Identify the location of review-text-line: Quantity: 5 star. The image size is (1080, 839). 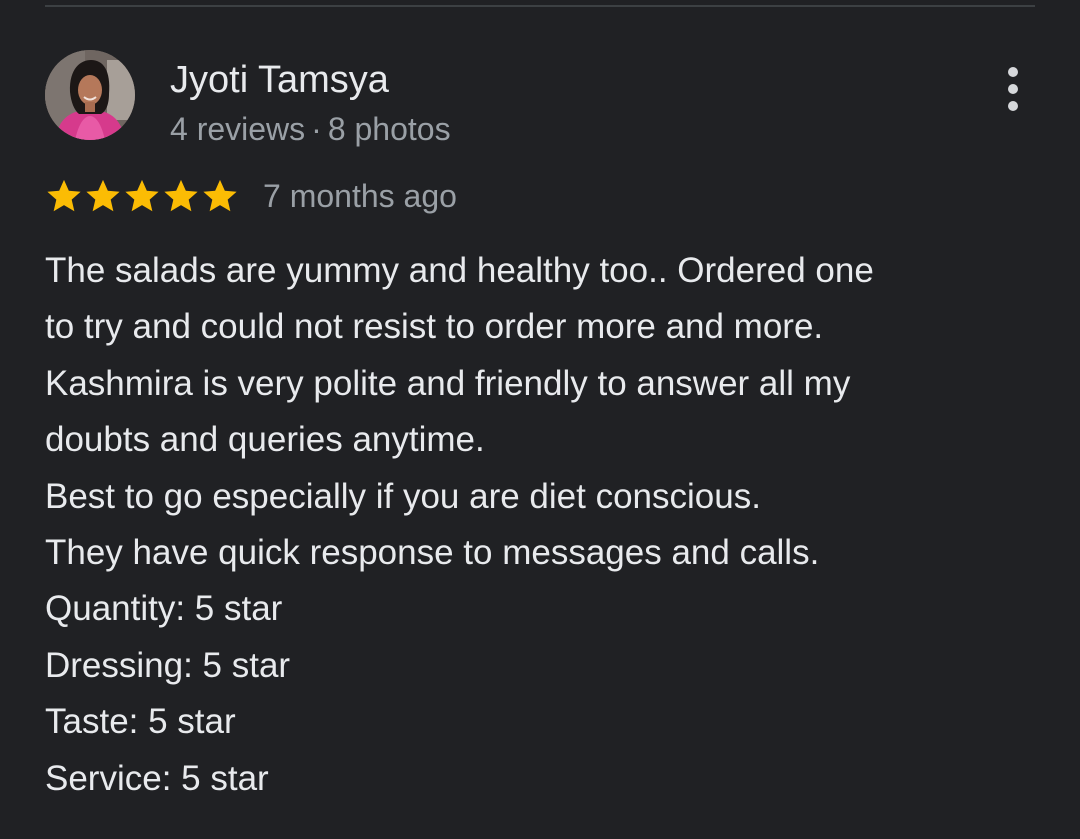
(164, 609).